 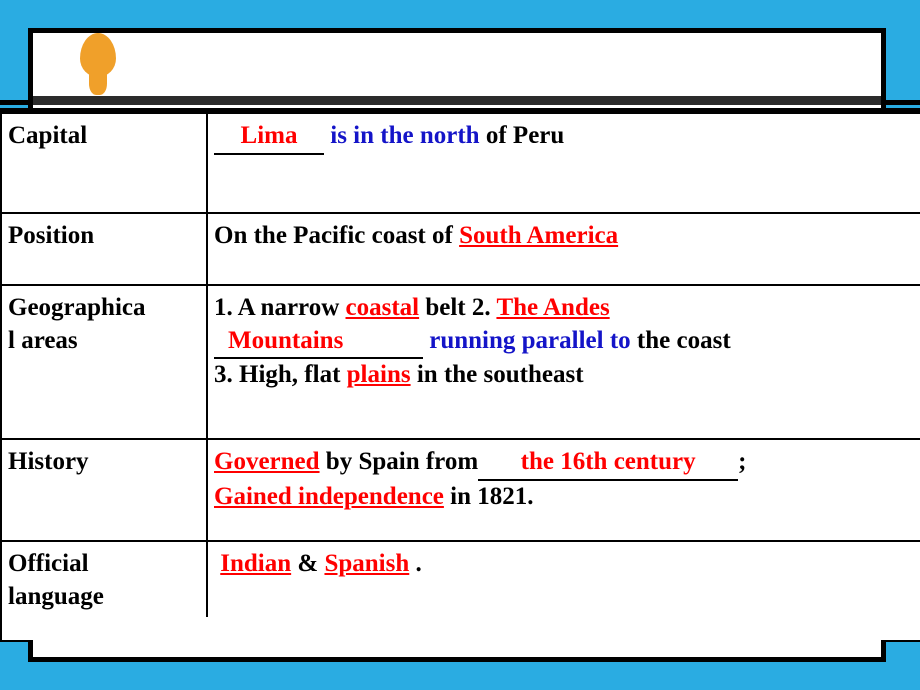 What do you see at coordinates (104, 163) in the screenshot?
I see `row-label-capital: Capital` at bounding box center [104, 163].